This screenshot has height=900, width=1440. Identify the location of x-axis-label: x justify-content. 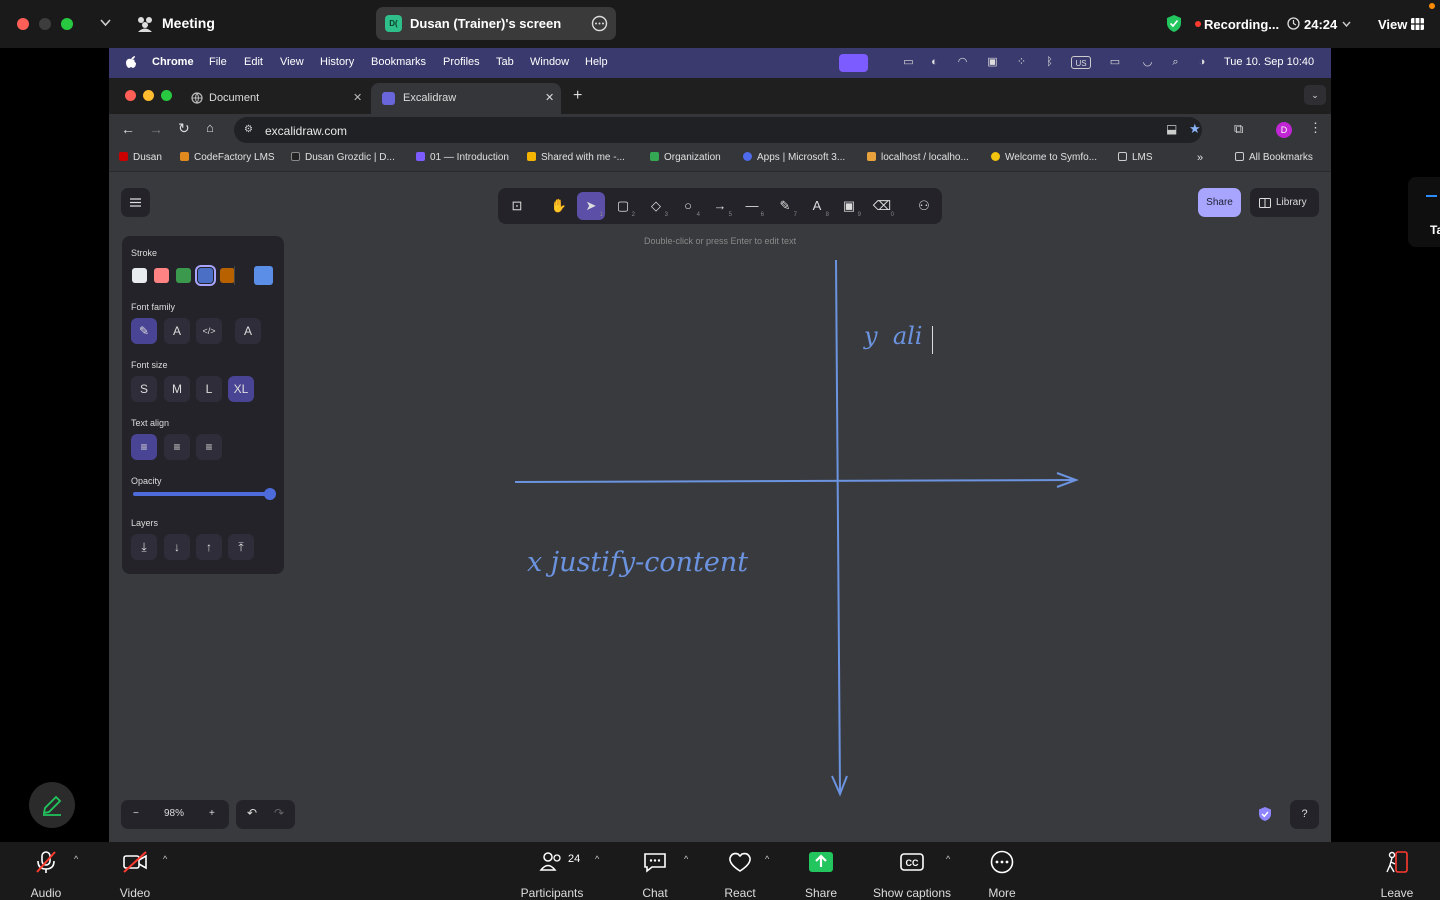
(637, 562).